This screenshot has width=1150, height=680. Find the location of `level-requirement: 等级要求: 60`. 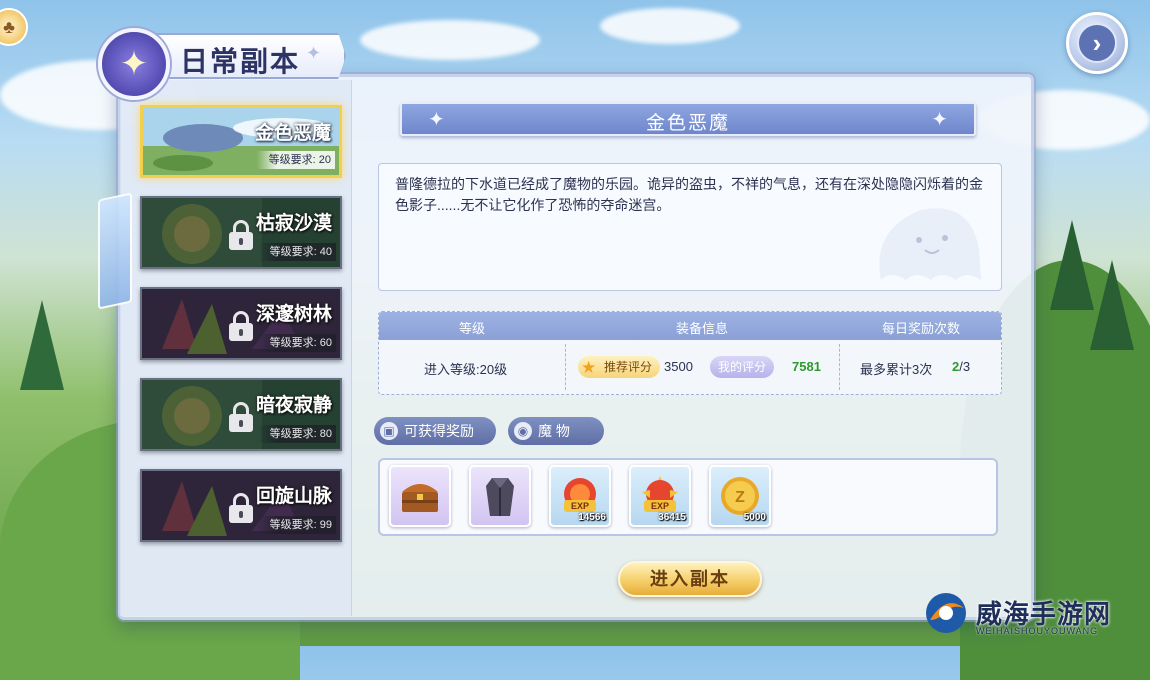

level-requirement: 等级要求: 60 is located at coordinates (296, 343).